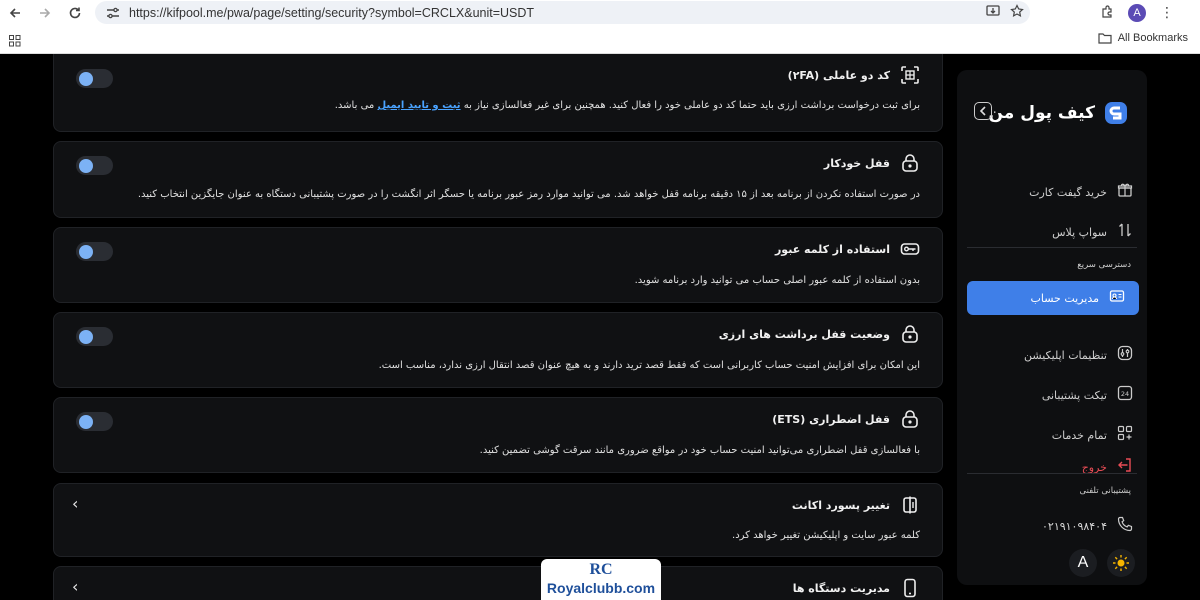  I want to click on all-bookmarks-button: All Bookmarks, so click(1143, 38).